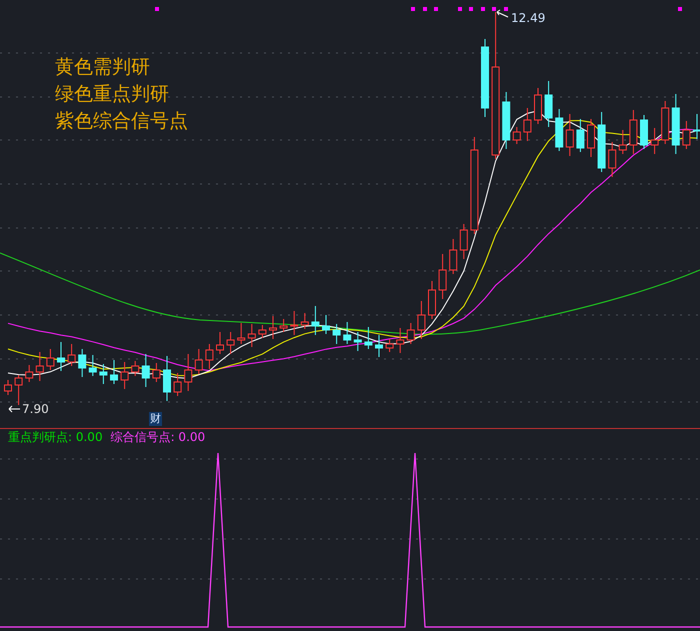 This screenshot has height=631, width=700. Describe the element at coordinates (112, 94) in the screenshot. I see `legend-text: 绿色重点判研` at that location.